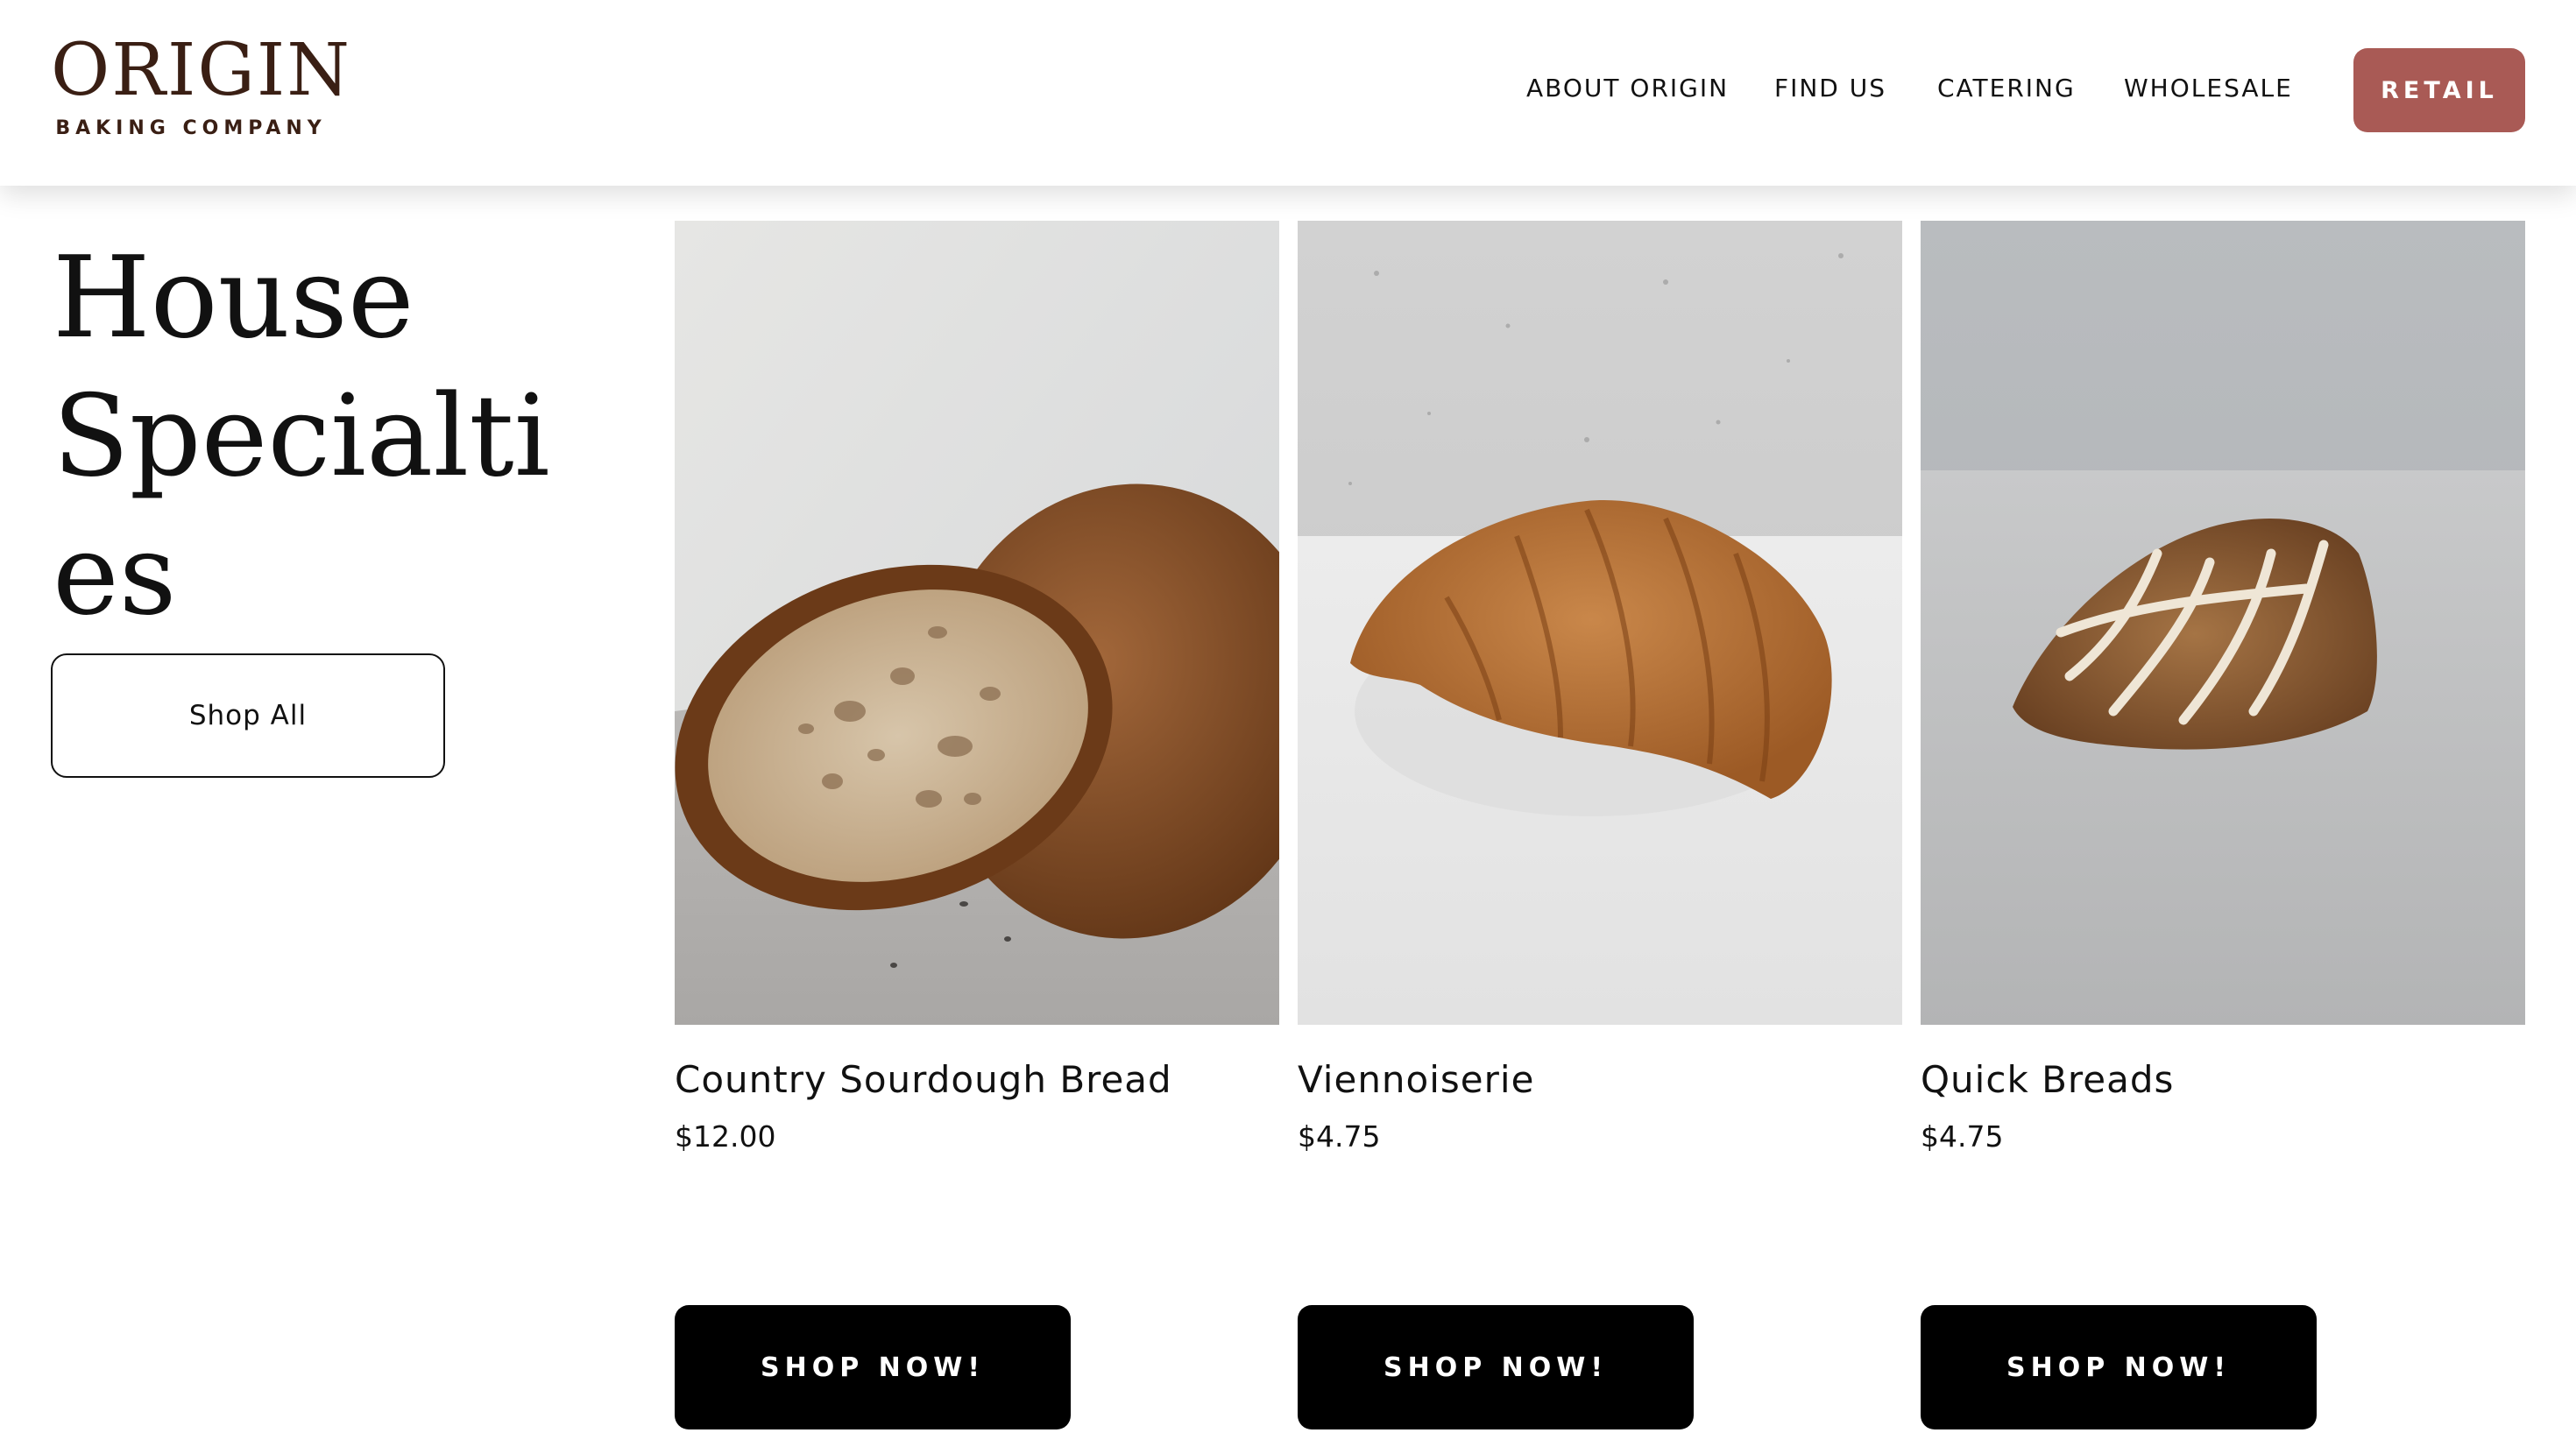 The image size is (2576, 1454). What do you see at coordinates (2223, 623) in the screenshot?
I see `scone-image` at bounding box center [2223, 623].